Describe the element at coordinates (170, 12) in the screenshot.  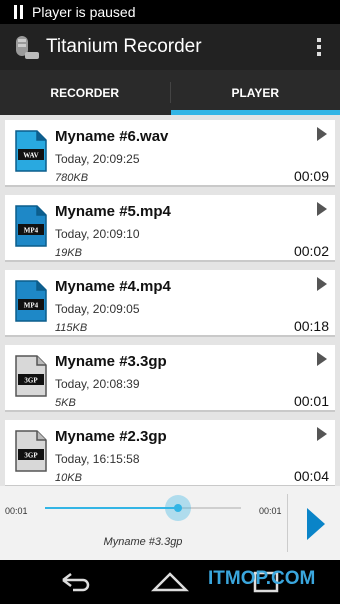
I see `status-bar: Player is paused` at that location.